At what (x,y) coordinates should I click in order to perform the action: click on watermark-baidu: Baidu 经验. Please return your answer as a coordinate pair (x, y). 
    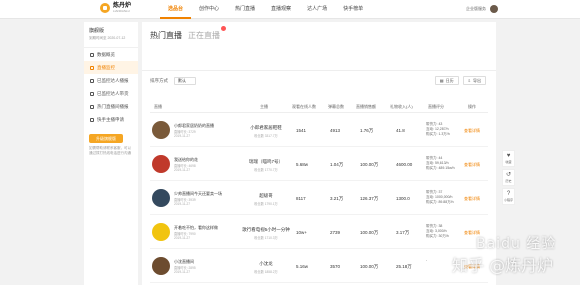
    Looking at the image, I should click on (516, 244).